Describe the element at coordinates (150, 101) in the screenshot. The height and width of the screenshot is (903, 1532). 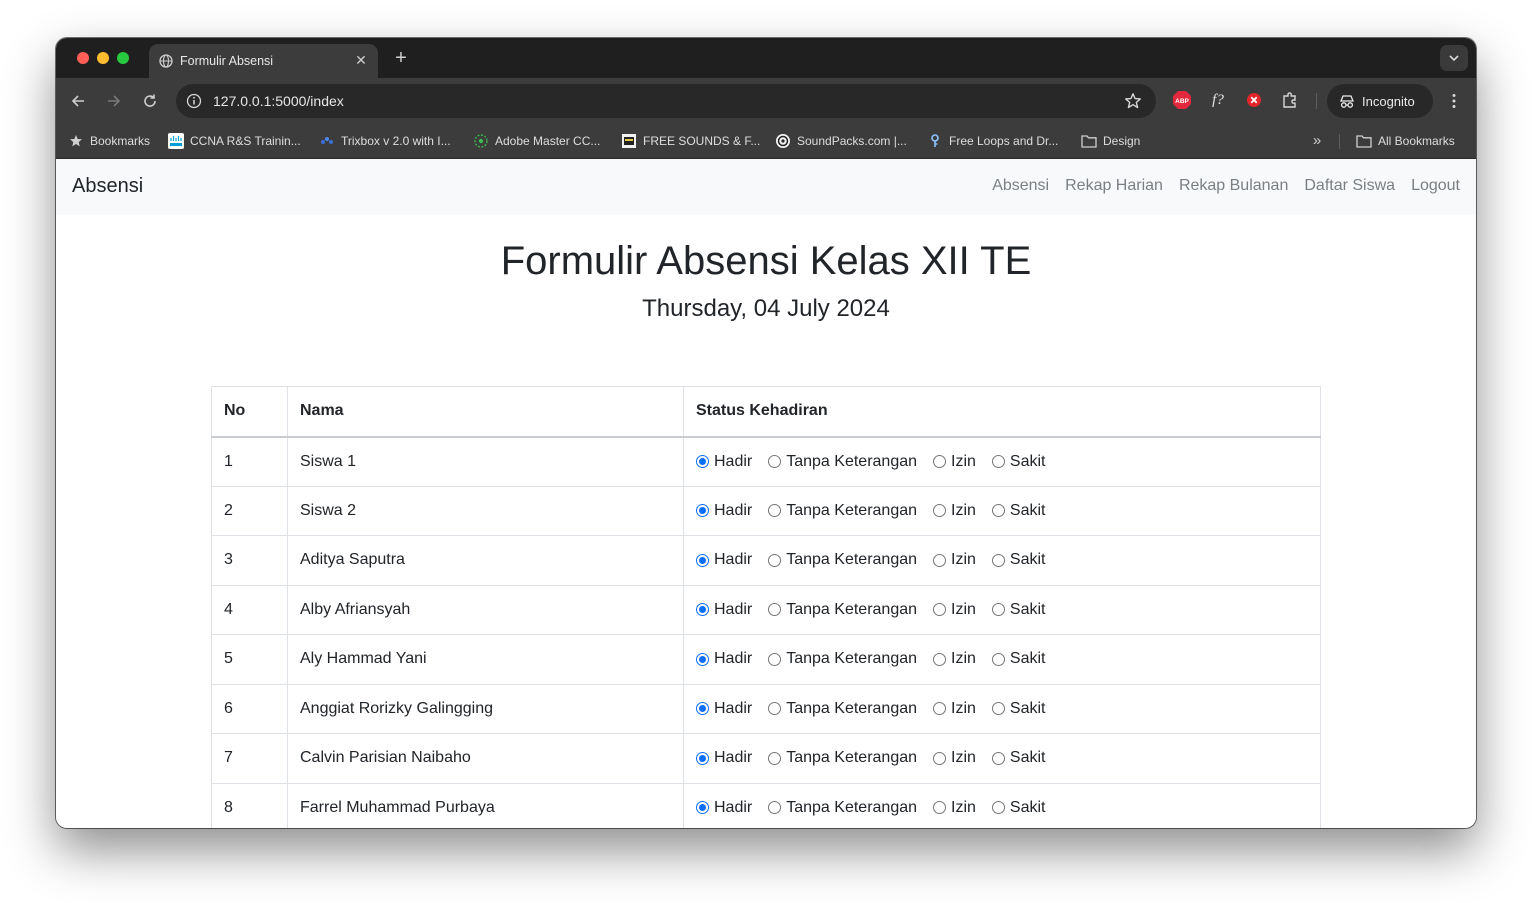
I see `reload-button` at that location.